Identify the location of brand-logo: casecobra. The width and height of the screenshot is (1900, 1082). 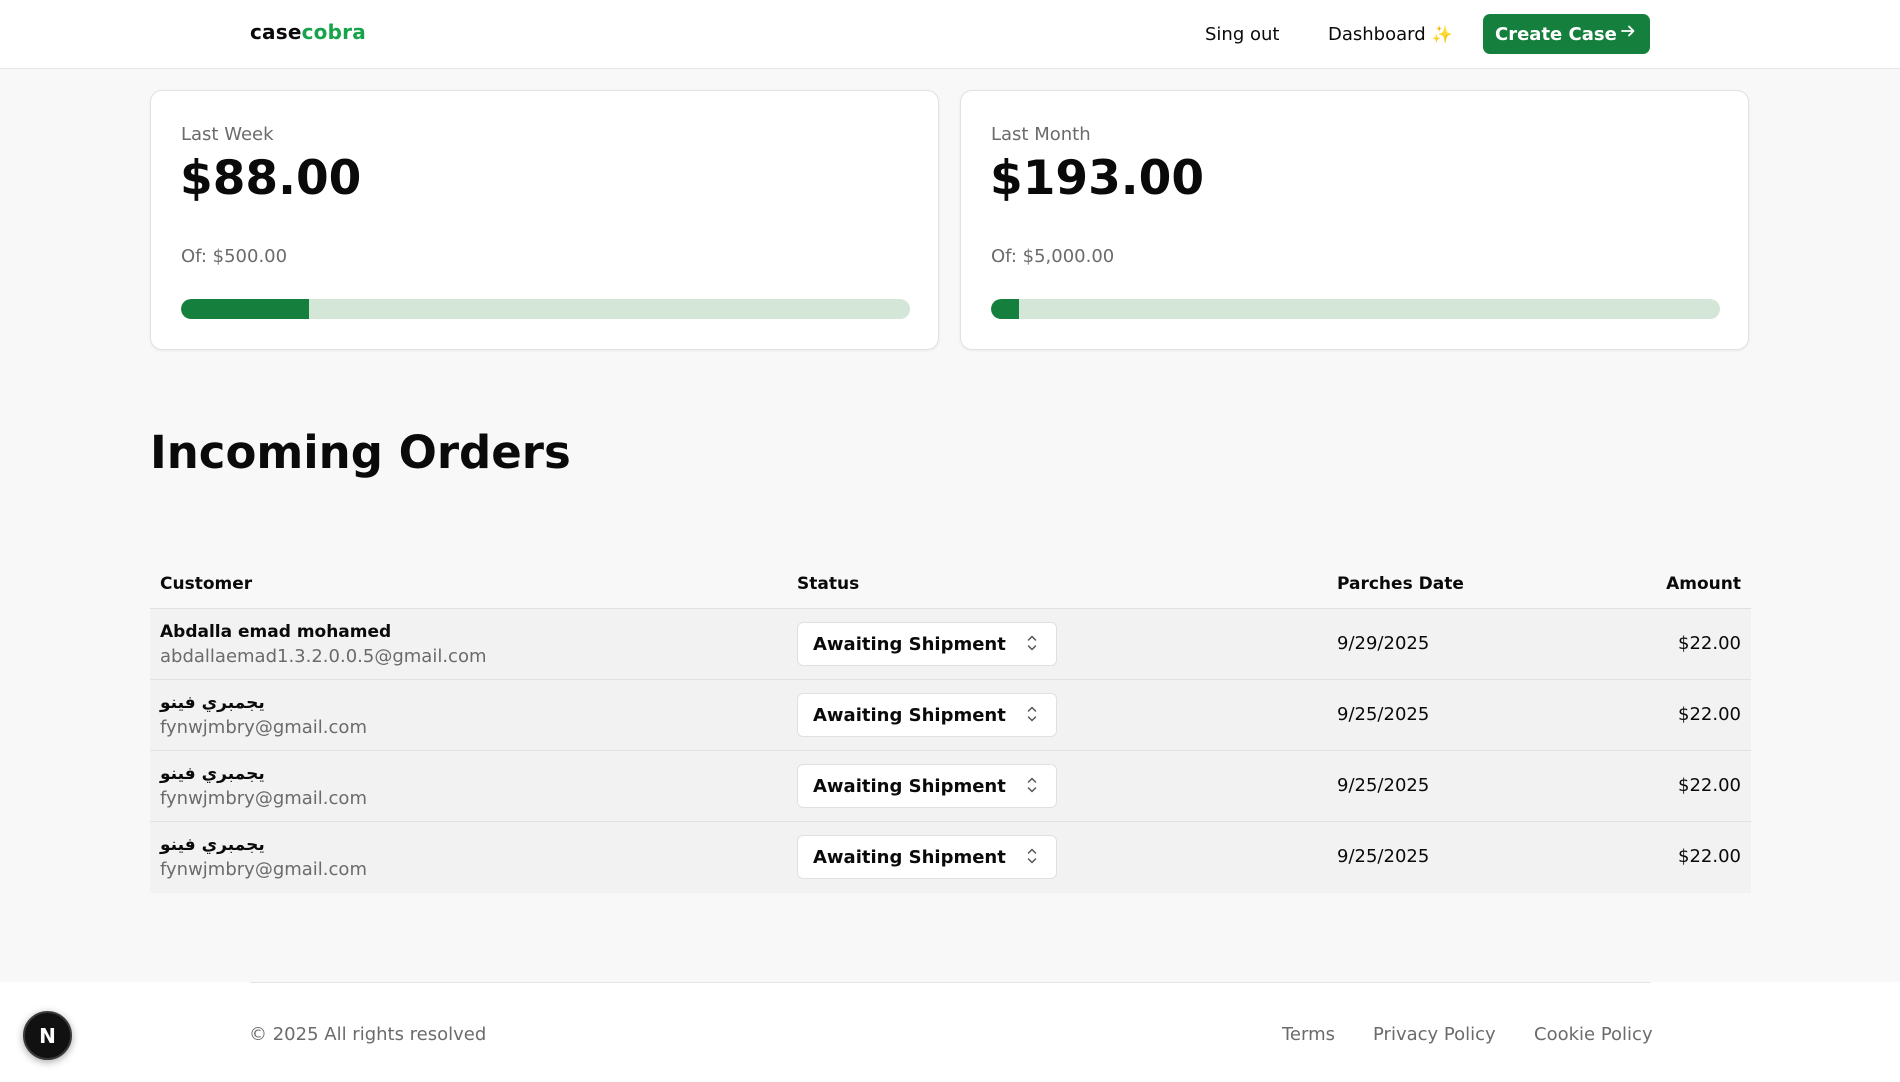
(308, 32).